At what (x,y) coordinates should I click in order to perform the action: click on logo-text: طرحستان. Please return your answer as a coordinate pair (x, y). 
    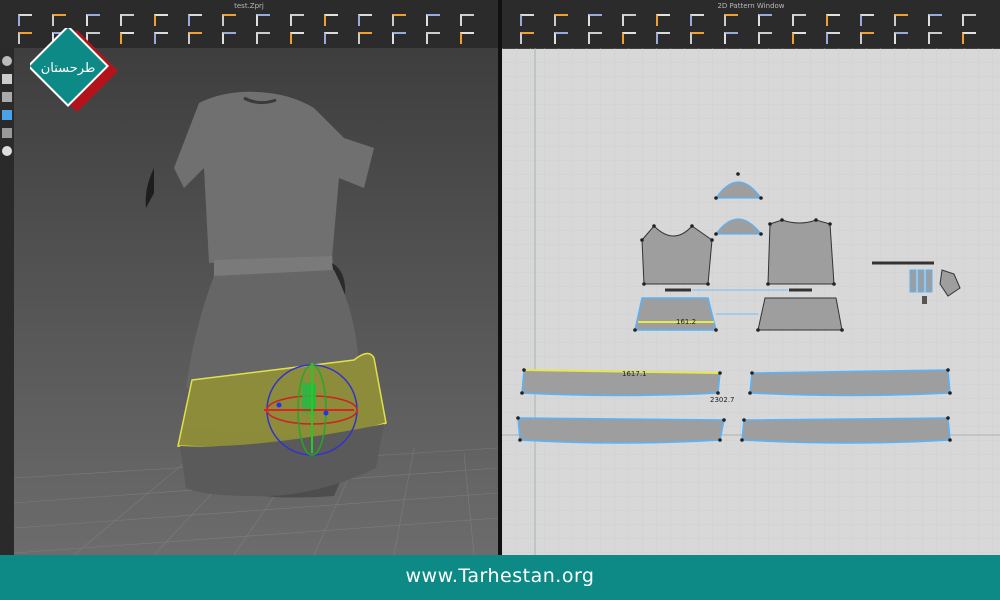
    Looking at the image, I should click on (68, 68).